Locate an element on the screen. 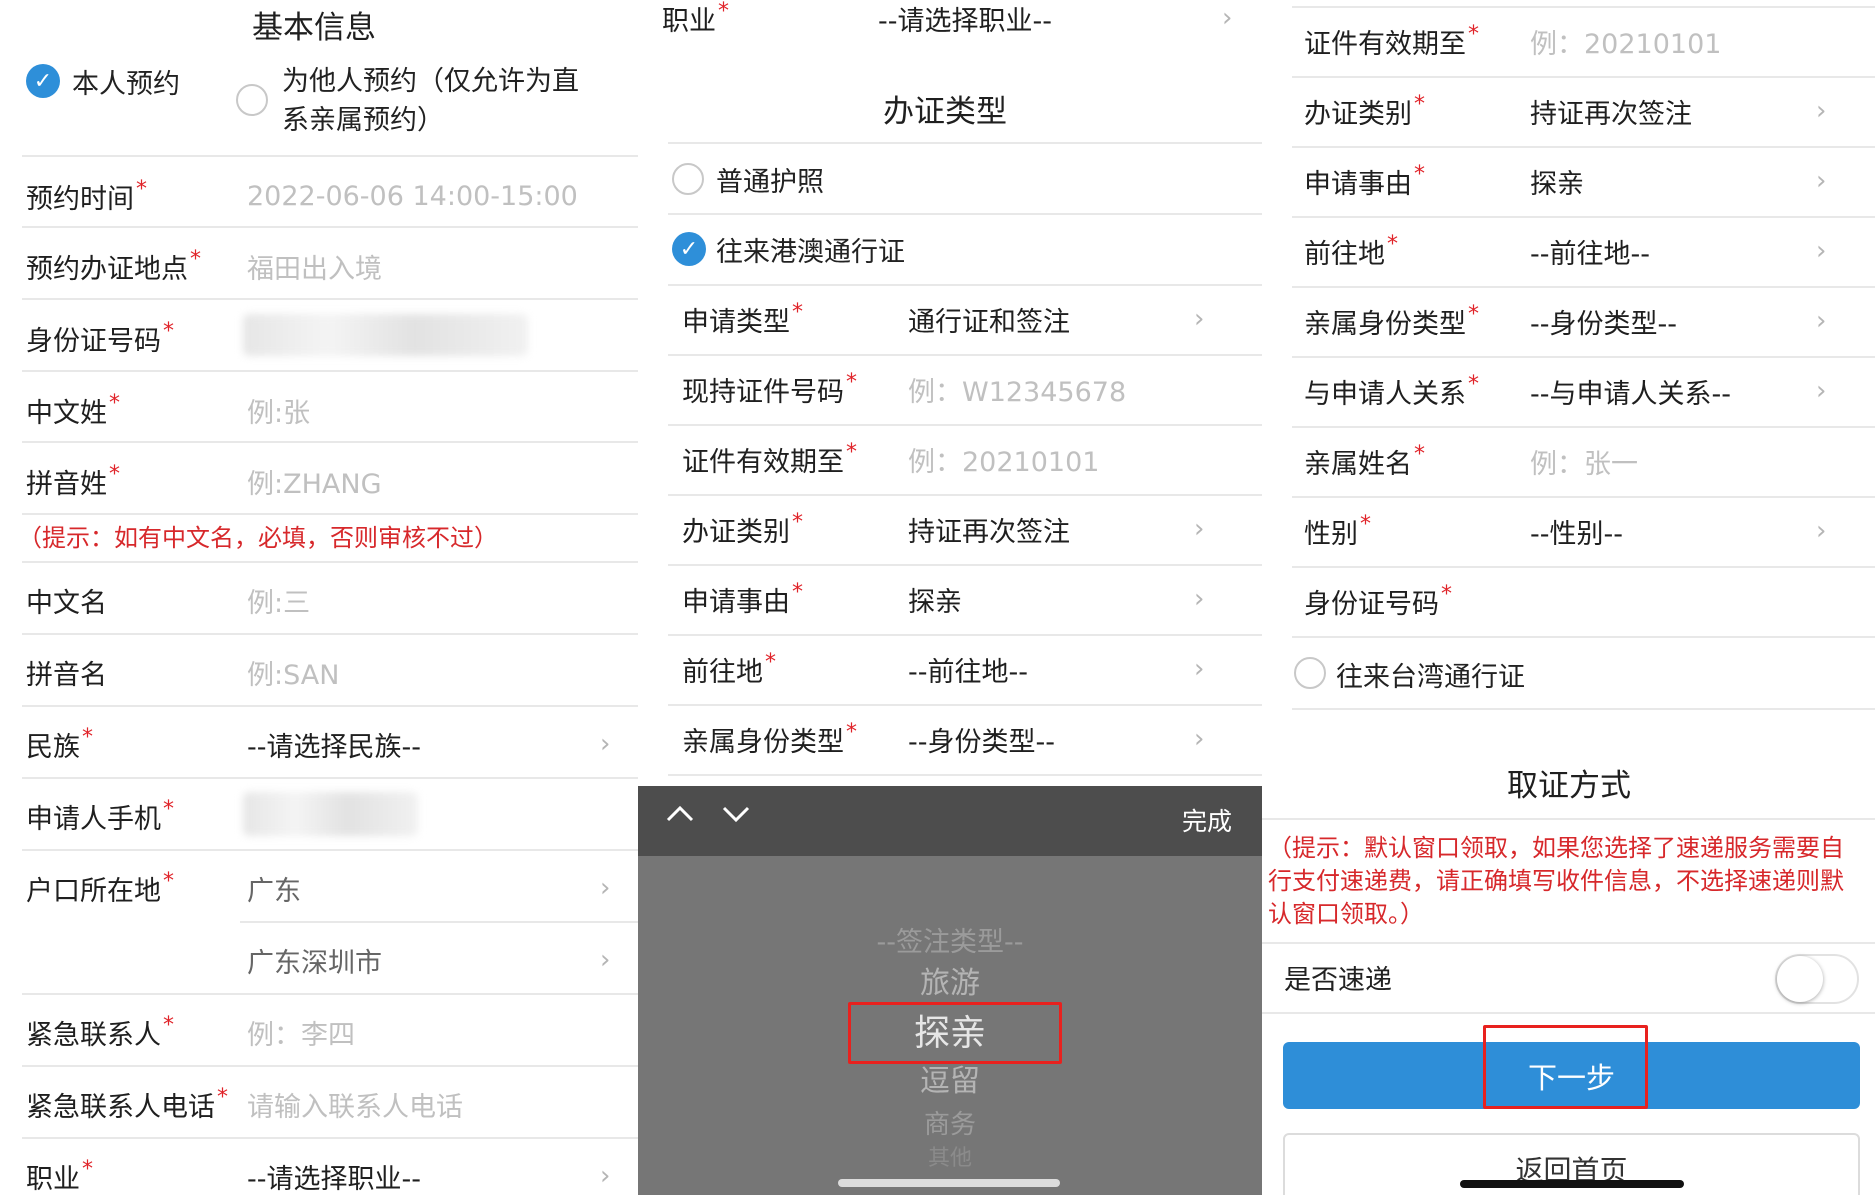 The width and height of the screenshot is (1875, 1195). highlight-next-box is located at coordinates (1565, 1067).